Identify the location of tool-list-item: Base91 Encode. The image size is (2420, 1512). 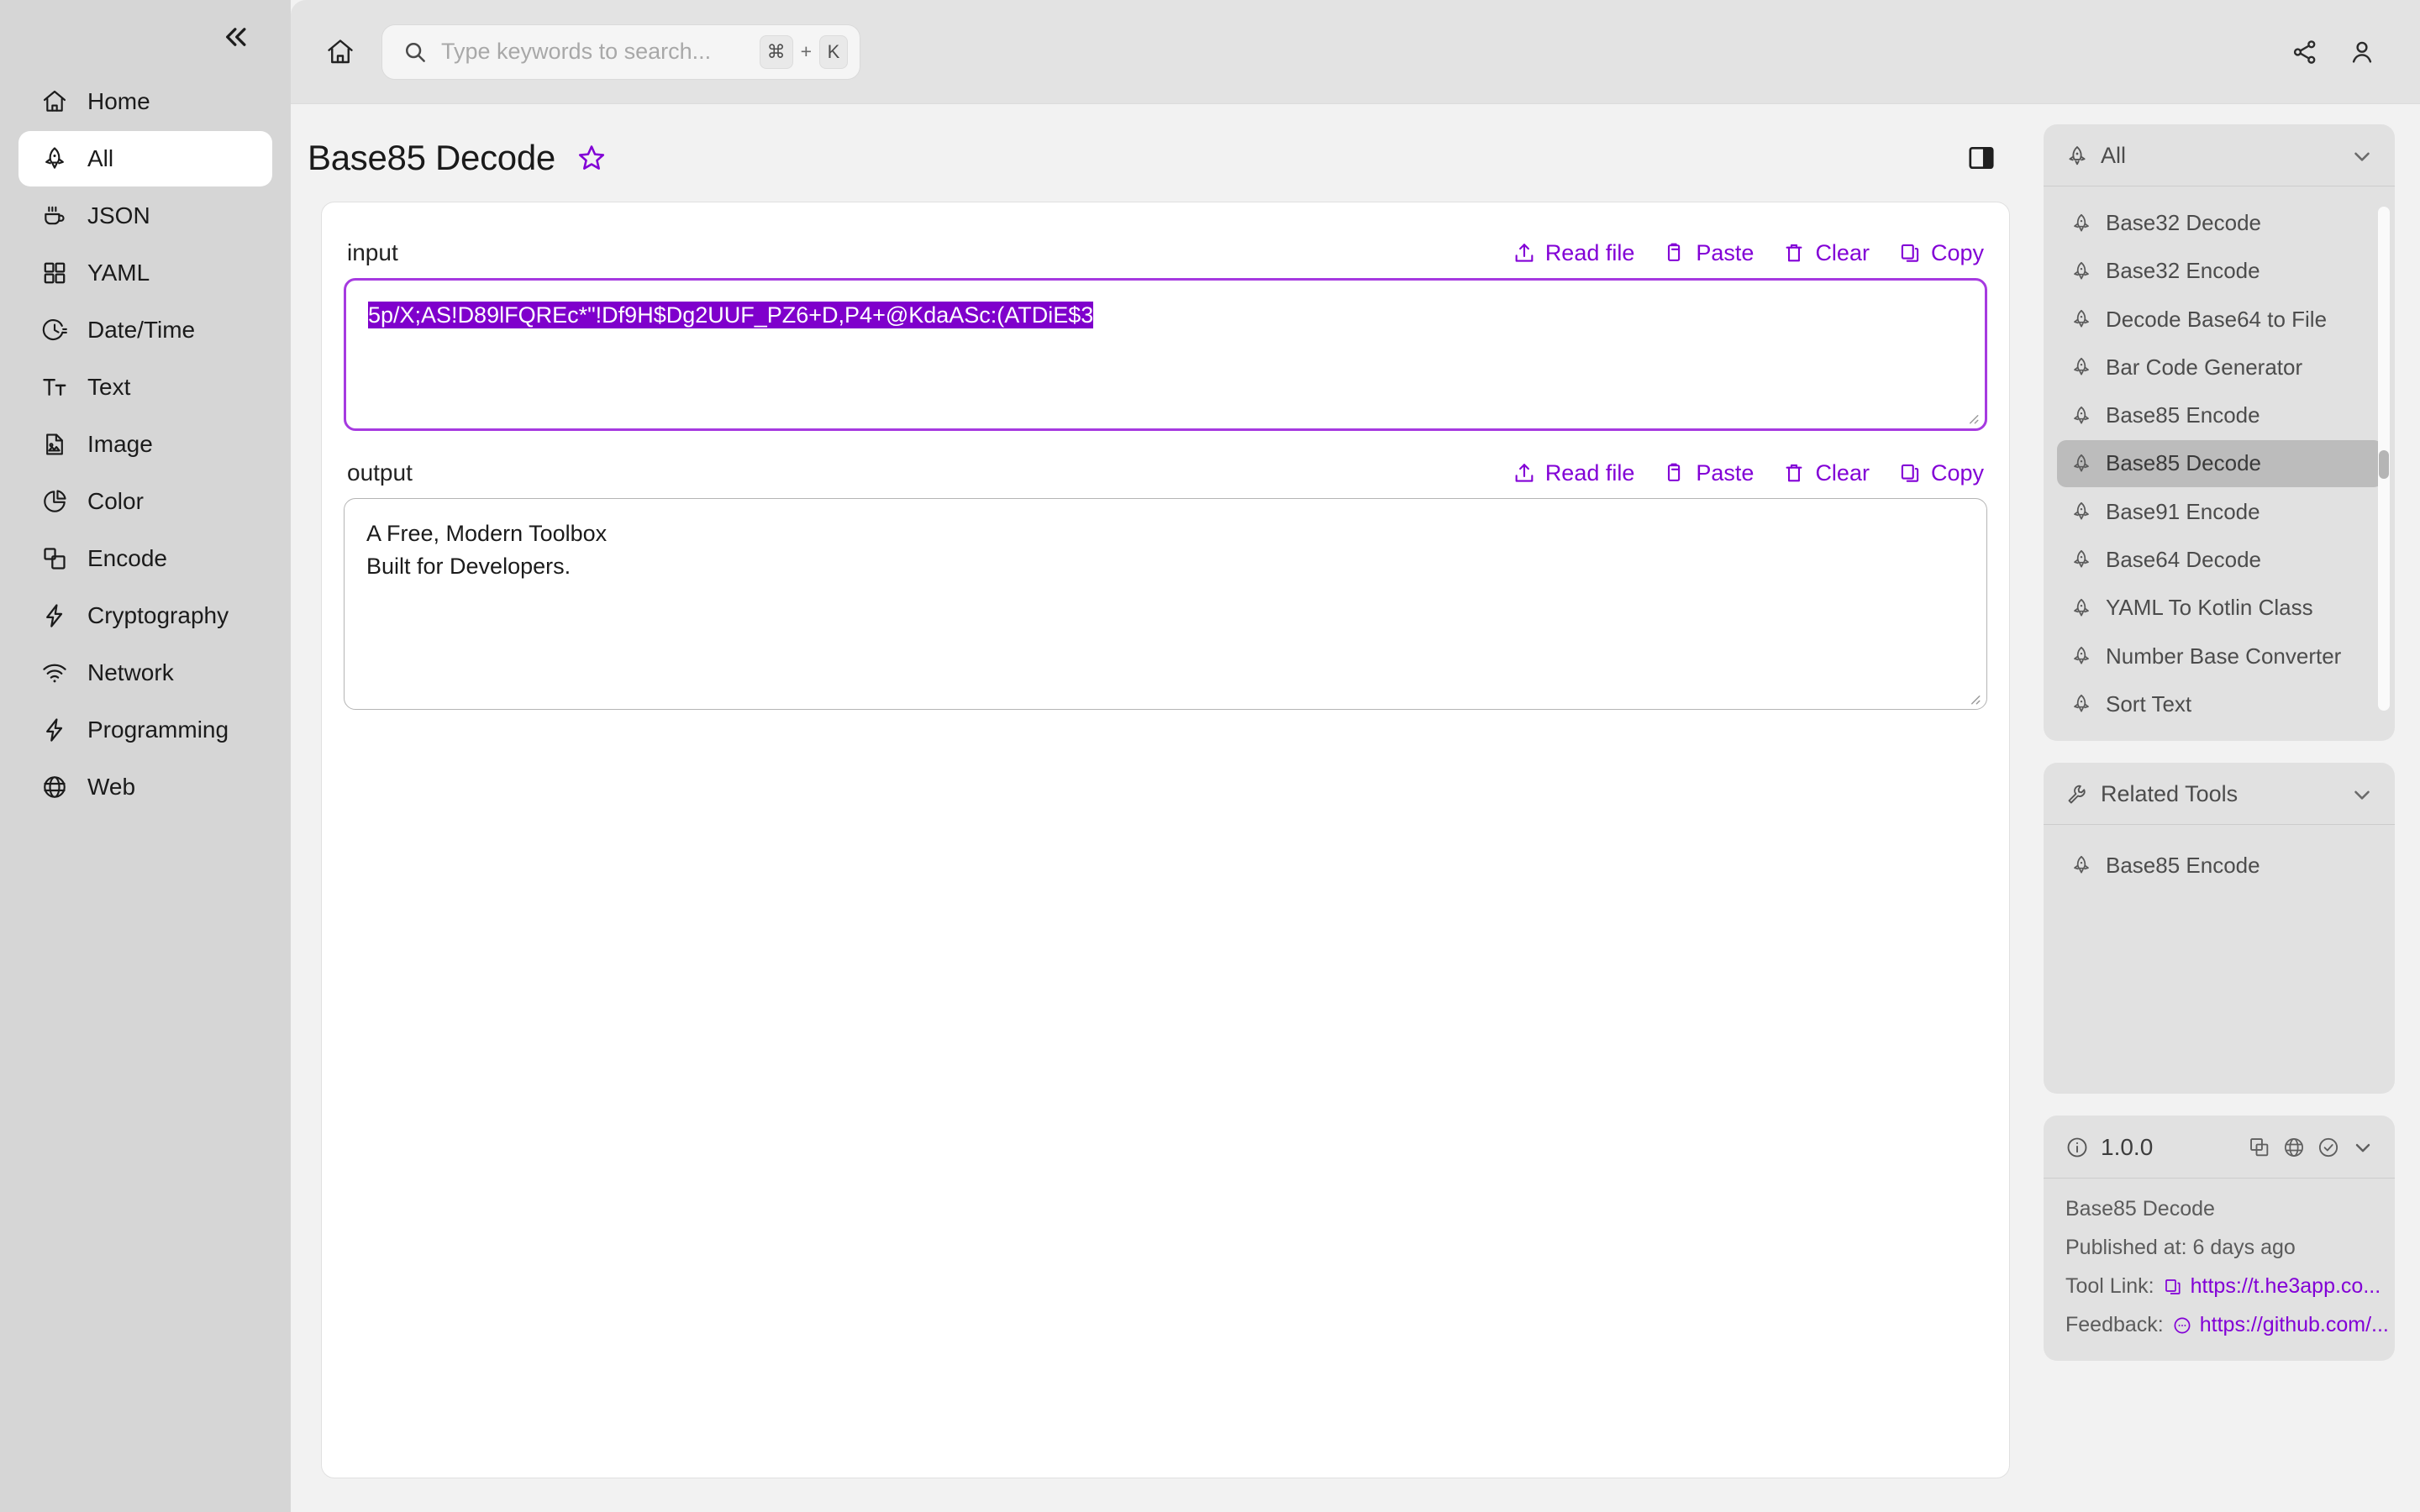
(2220, 512).